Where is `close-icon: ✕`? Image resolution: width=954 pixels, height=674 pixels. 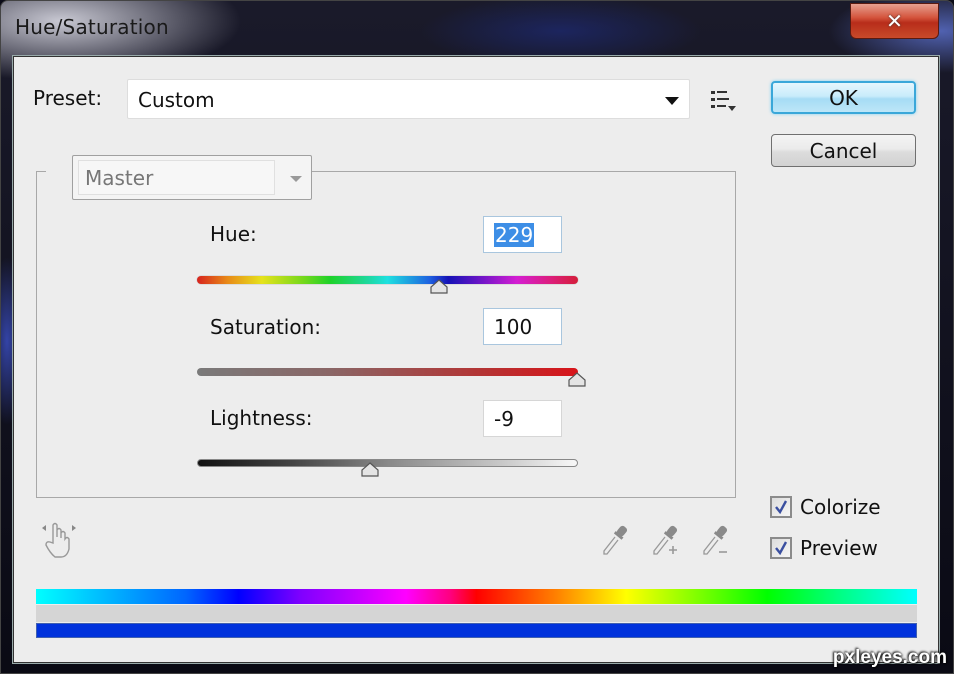 close-icon: ✕ is located at coordinates (894, 21).